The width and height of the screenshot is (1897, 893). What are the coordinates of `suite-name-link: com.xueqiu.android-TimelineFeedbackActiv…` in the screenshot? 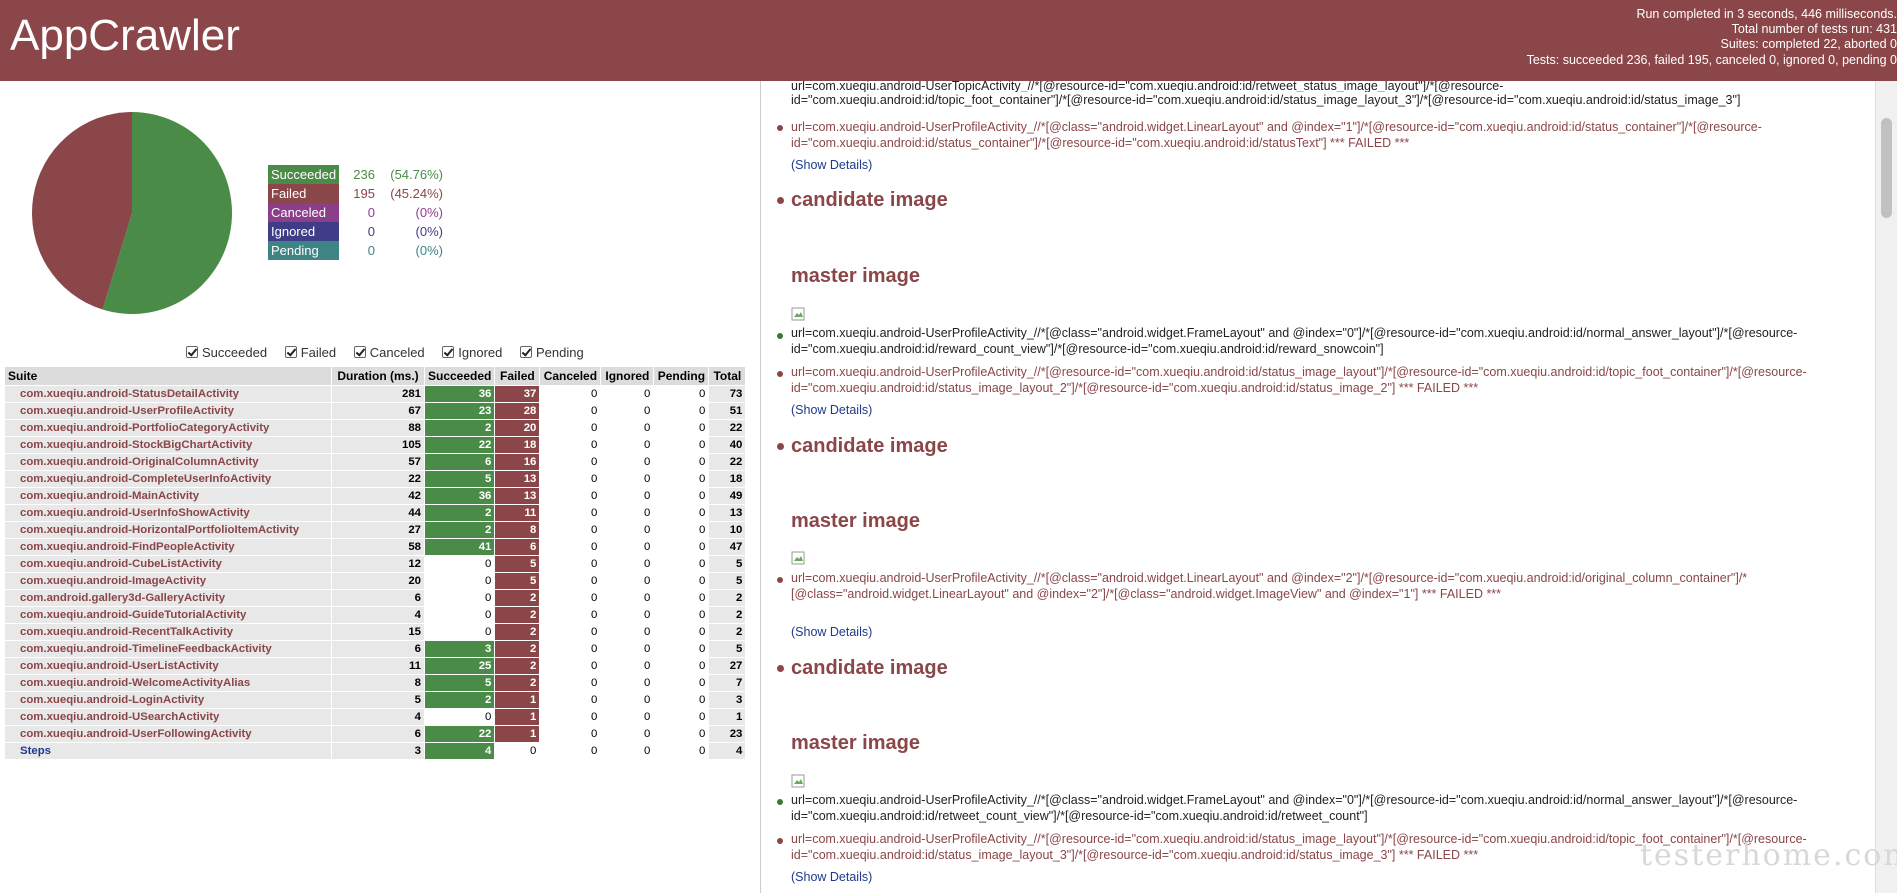 It's located at (168, 649).